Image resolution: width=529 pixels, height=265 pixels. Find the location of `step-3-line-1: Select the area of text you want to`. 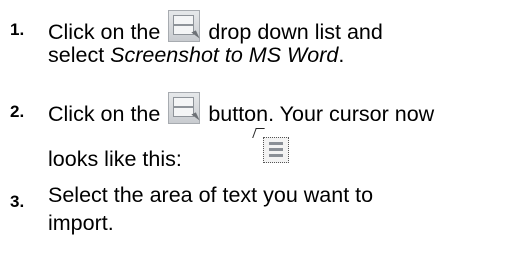

step-3-line-1: Select the area of text you want to is located at coordinates (210, 195).